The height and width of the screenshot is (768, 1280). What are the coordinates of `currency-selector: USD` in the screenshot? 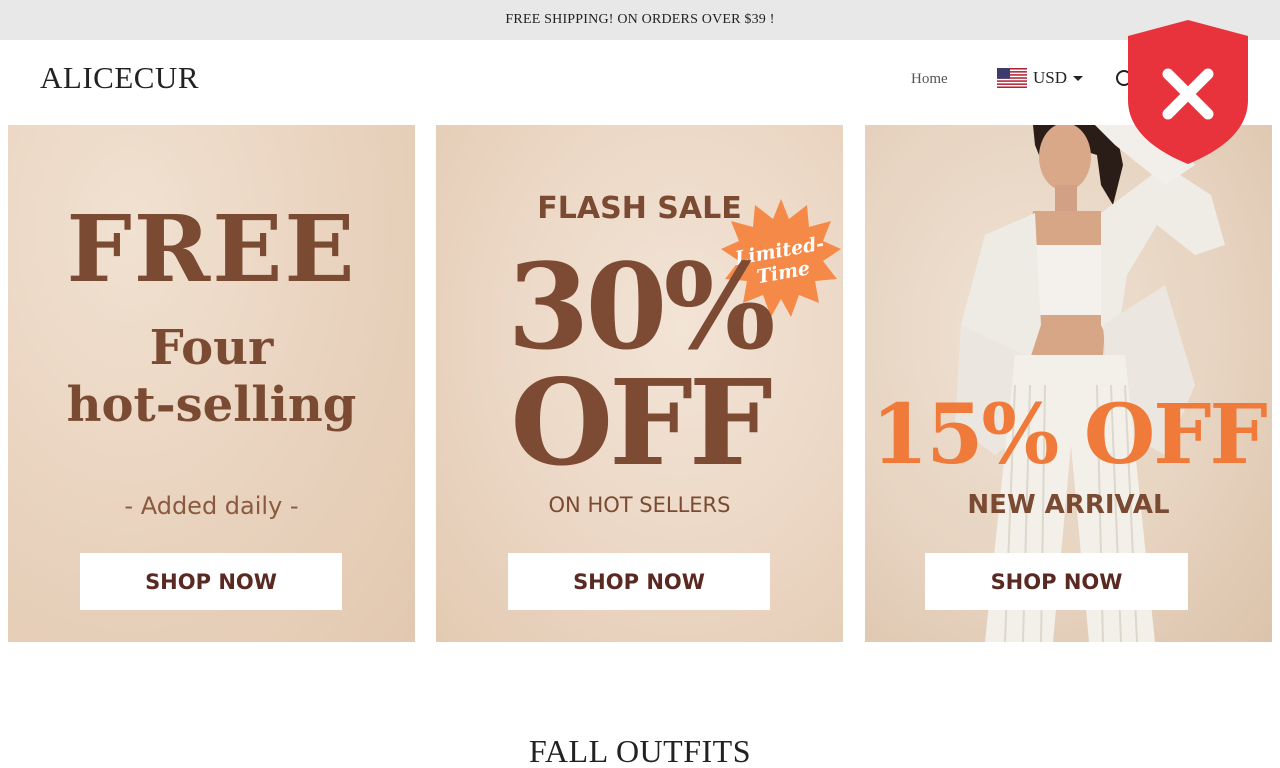 It's located at (1040, 78).